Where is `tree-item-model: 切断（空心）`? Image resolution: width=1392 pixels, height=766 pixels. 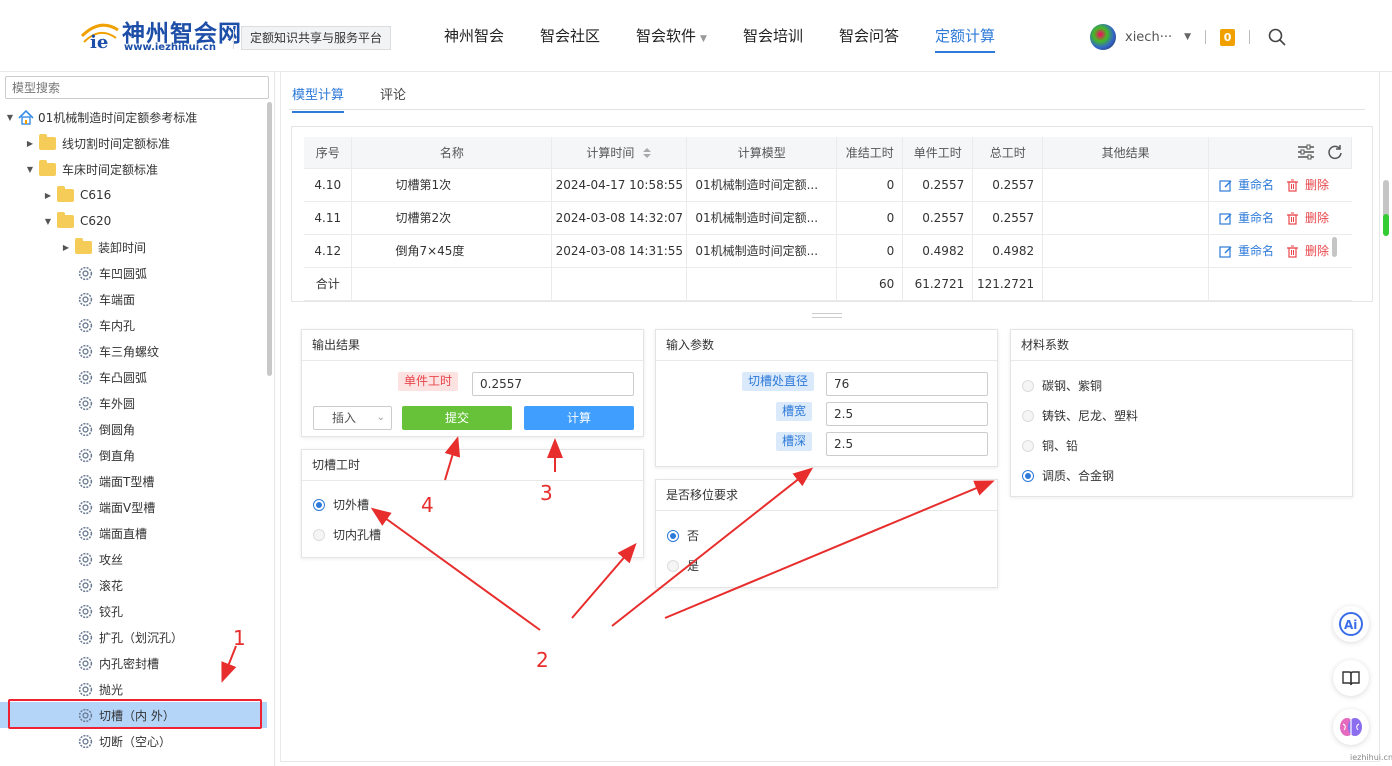 tree-item-model: 切断（空心） is located at coordinates (133, 741).